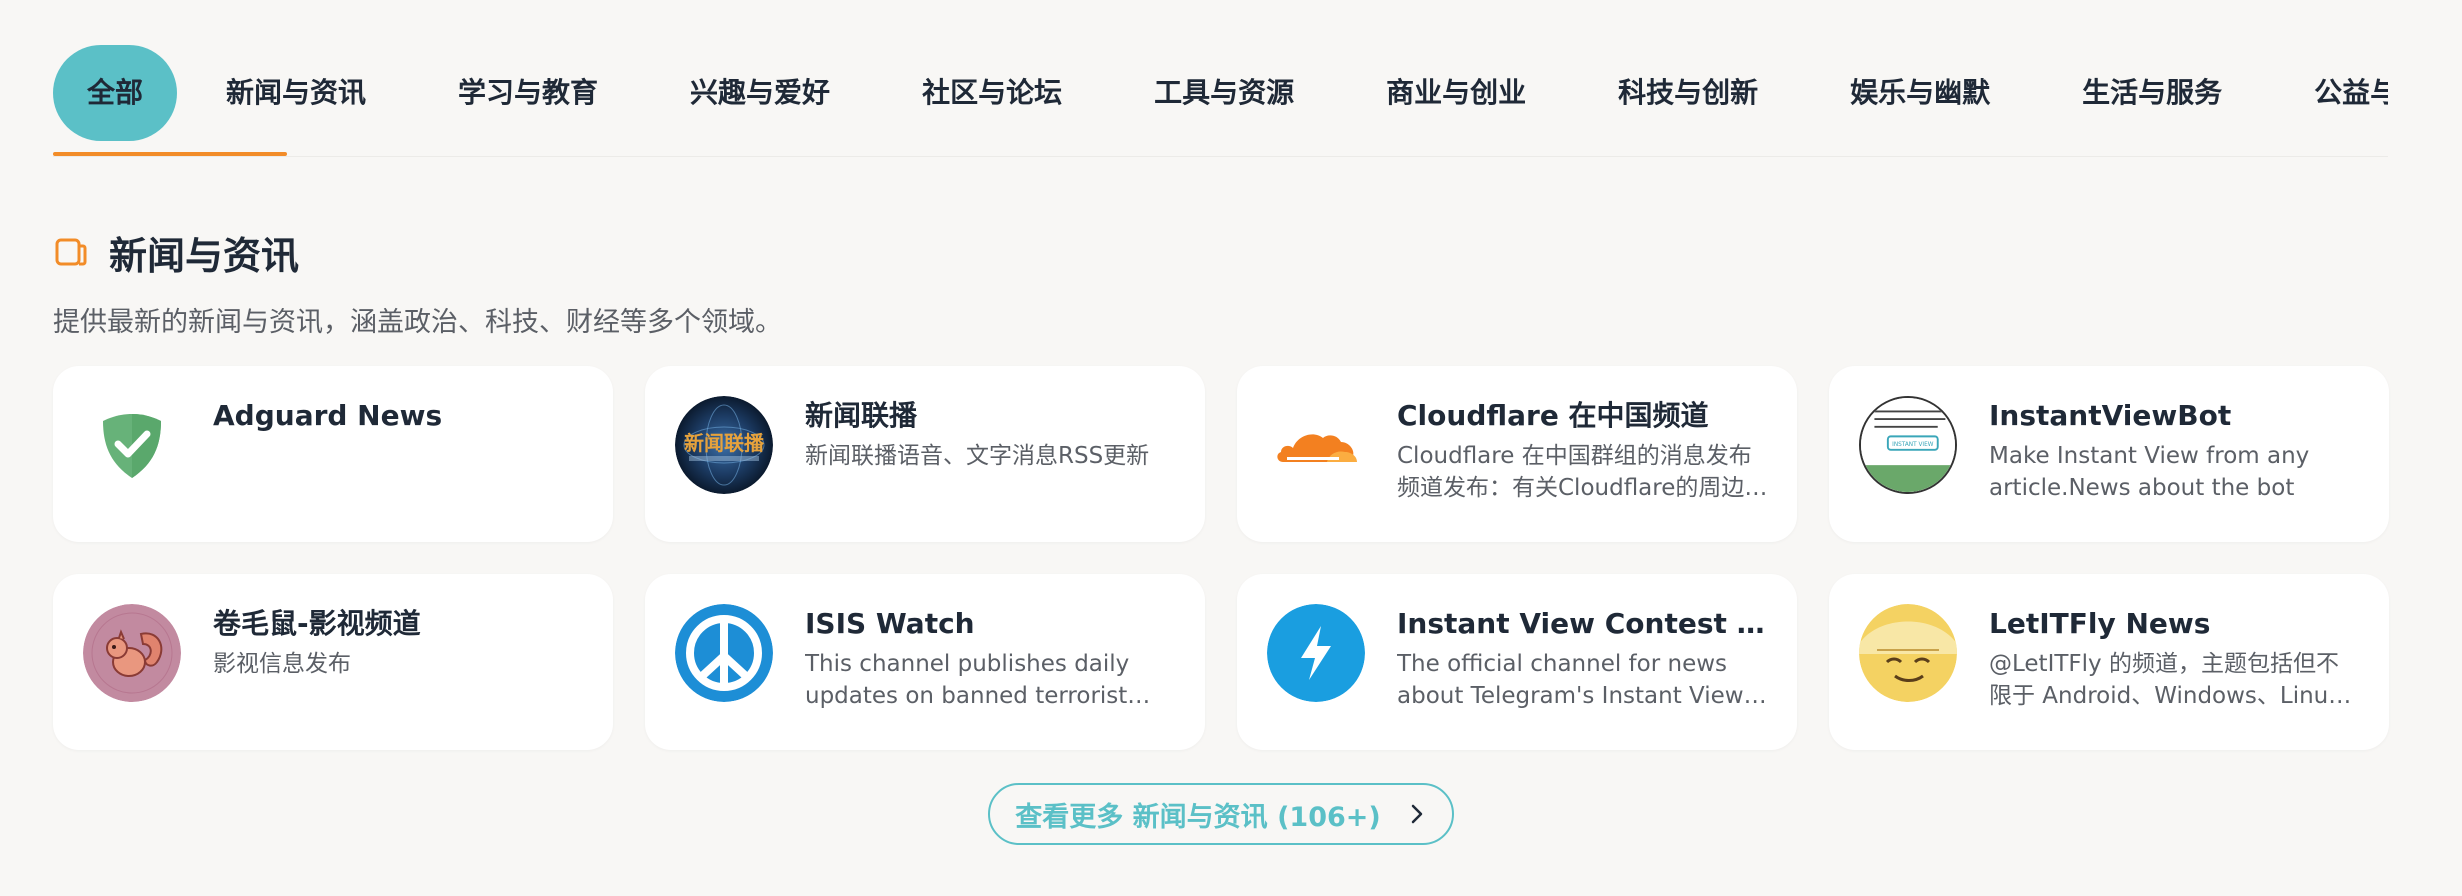 The height and width of the screenshot is (896, 2462). Describe the element at coordinates (861, 415) in the screenshot. I see `card-title: 新闻联播` at that location.